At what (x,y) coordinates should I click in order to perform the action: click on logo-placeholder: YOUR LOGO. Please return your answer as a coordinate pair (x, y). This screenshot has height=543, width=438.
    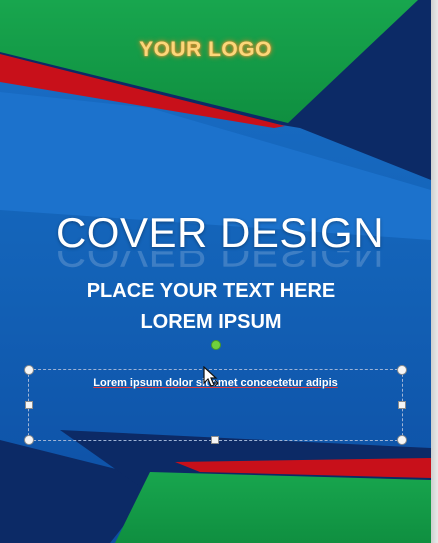
    Looking at the image, I should click on (205, 50).